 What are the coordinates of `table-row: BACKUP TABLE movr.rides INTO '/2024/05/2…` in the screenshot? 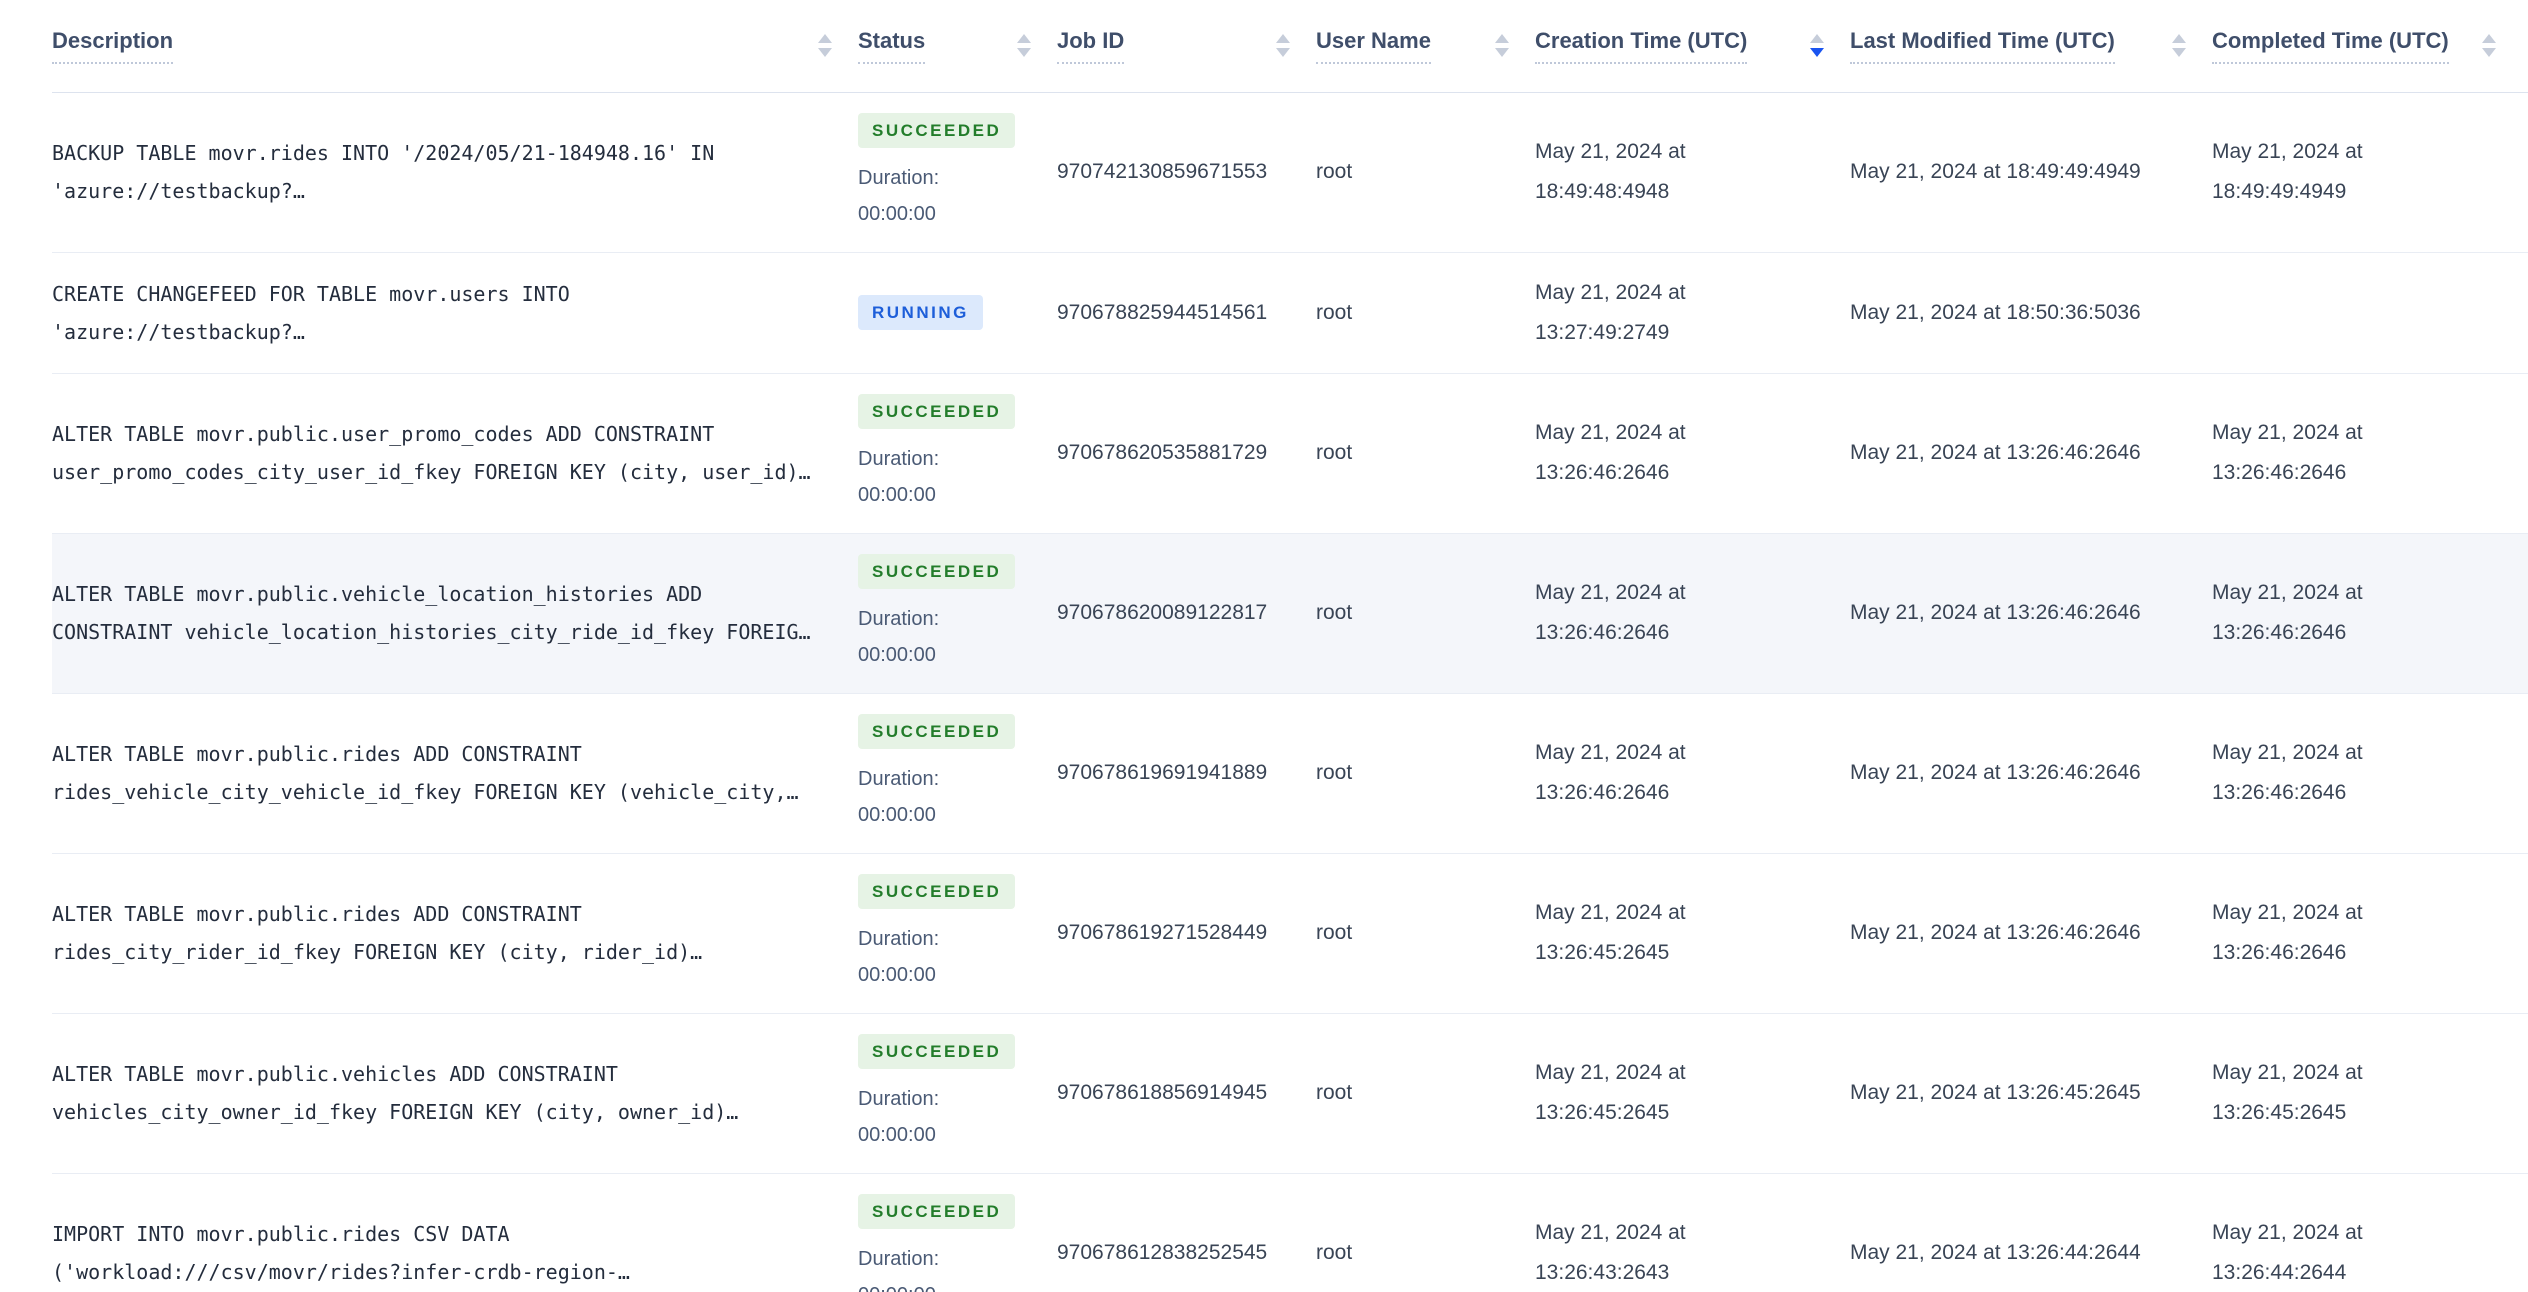 It's located at (1290, 172).